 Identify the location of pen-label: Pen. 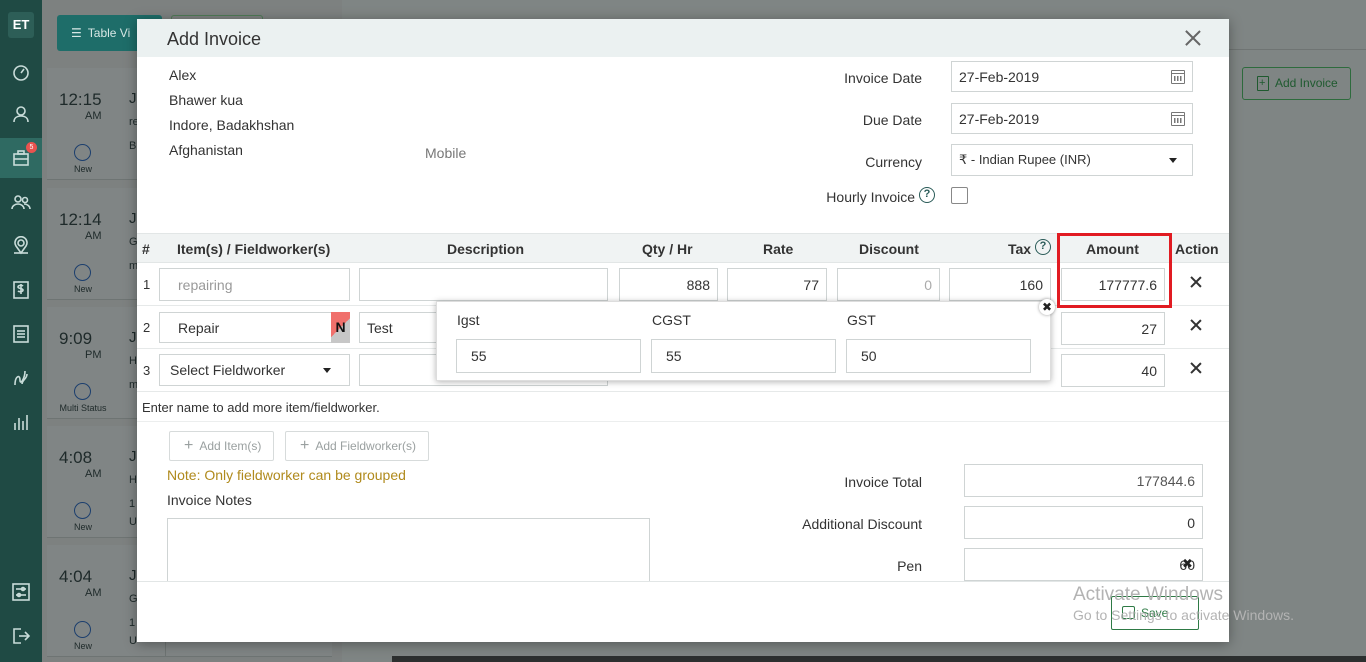
(909, 566).